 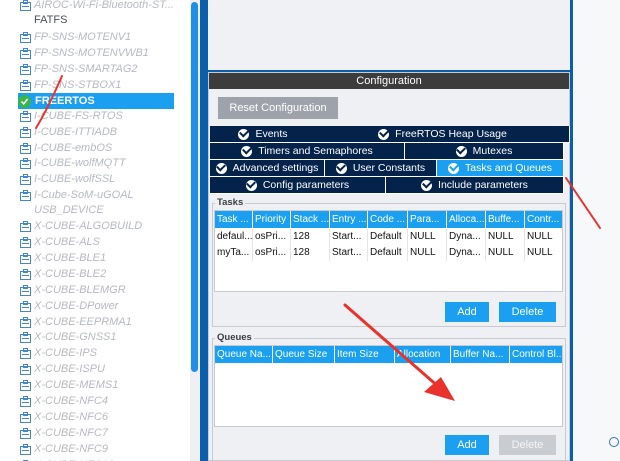 What do you see at coordinates (467, 445) in the screenshot?
I see `add-queue-button: Add` at bounding box center [467, 445].